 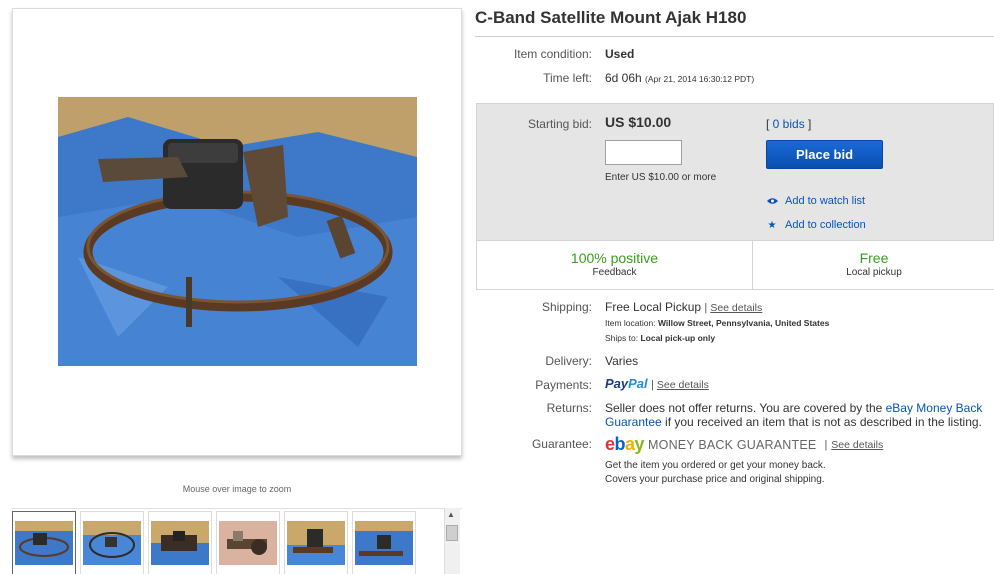 What do you see at coordinates (772, 225) in the screenshot?
I see `star-icon: ★` at bounding box center [772, 225].